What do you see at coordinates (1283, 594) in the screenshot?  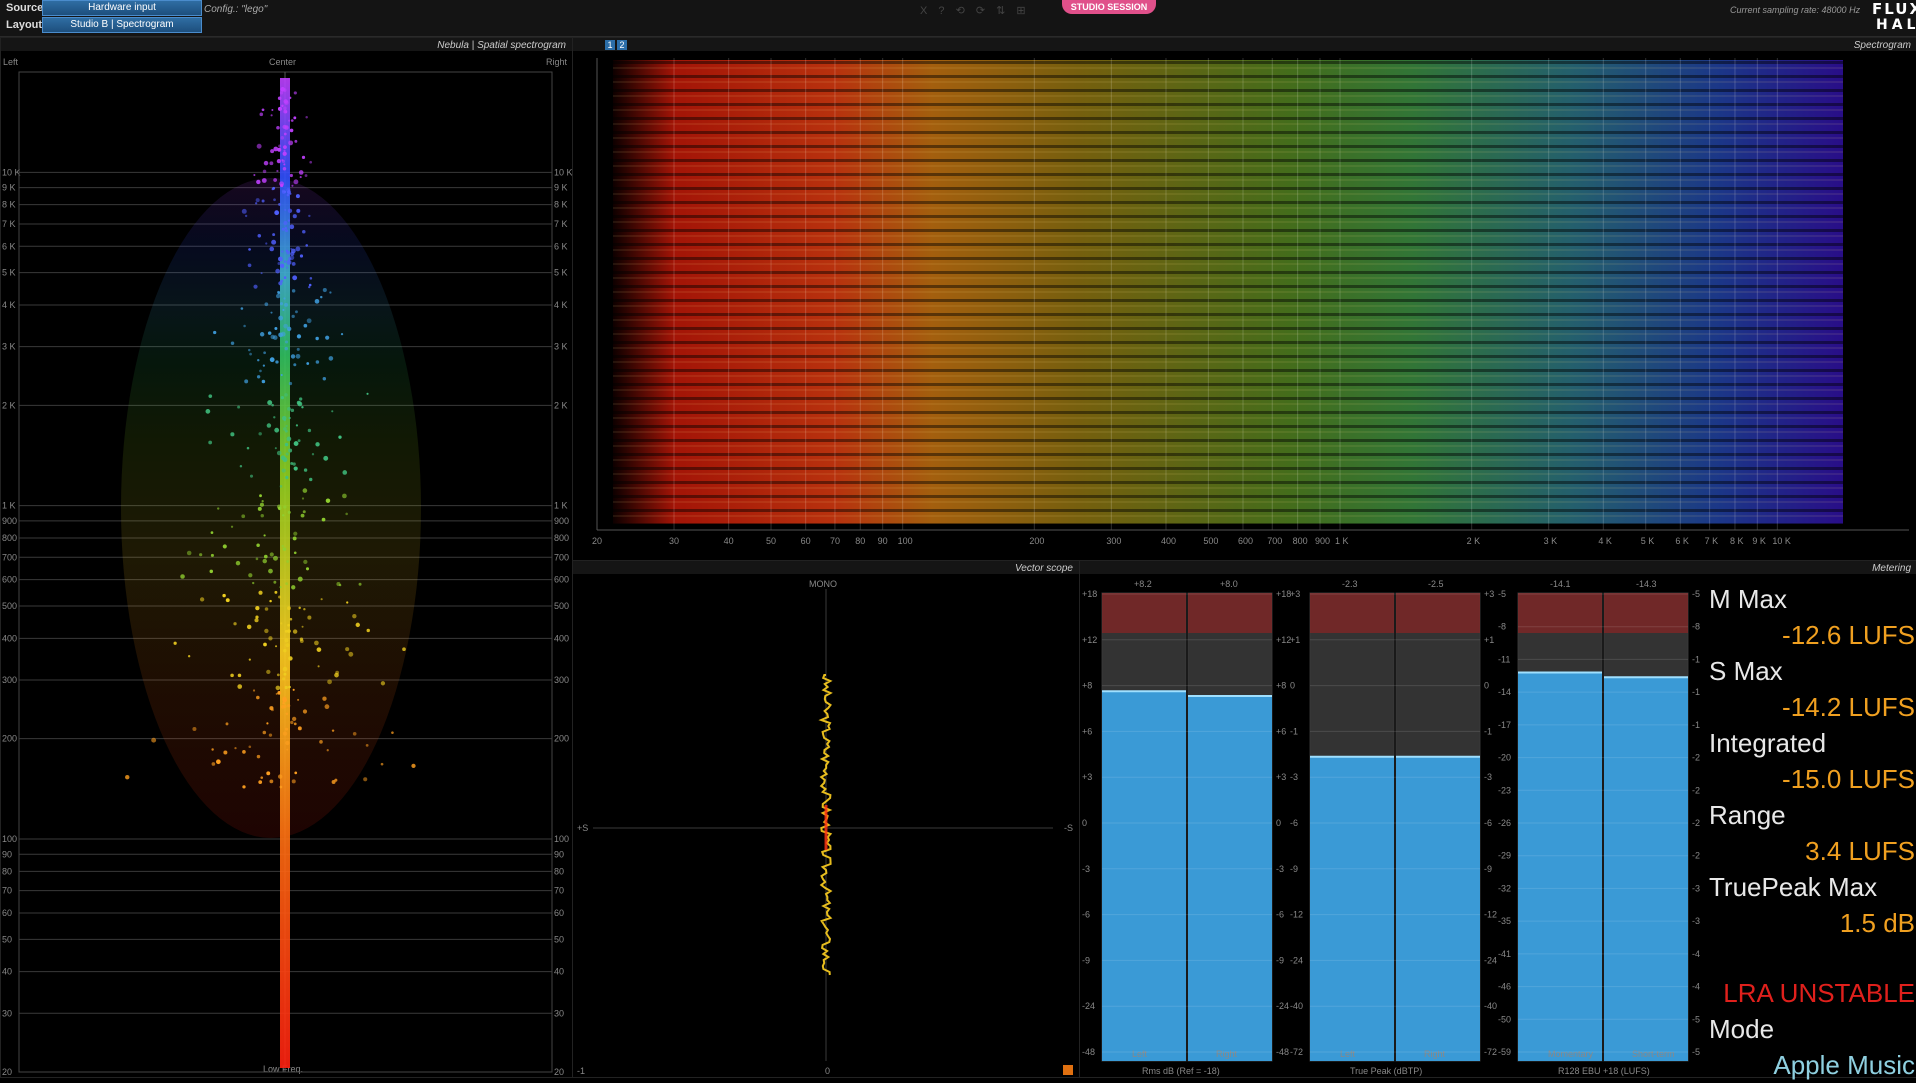 I see `meter-scale-right: +18` at bounding box center [1283, 594].